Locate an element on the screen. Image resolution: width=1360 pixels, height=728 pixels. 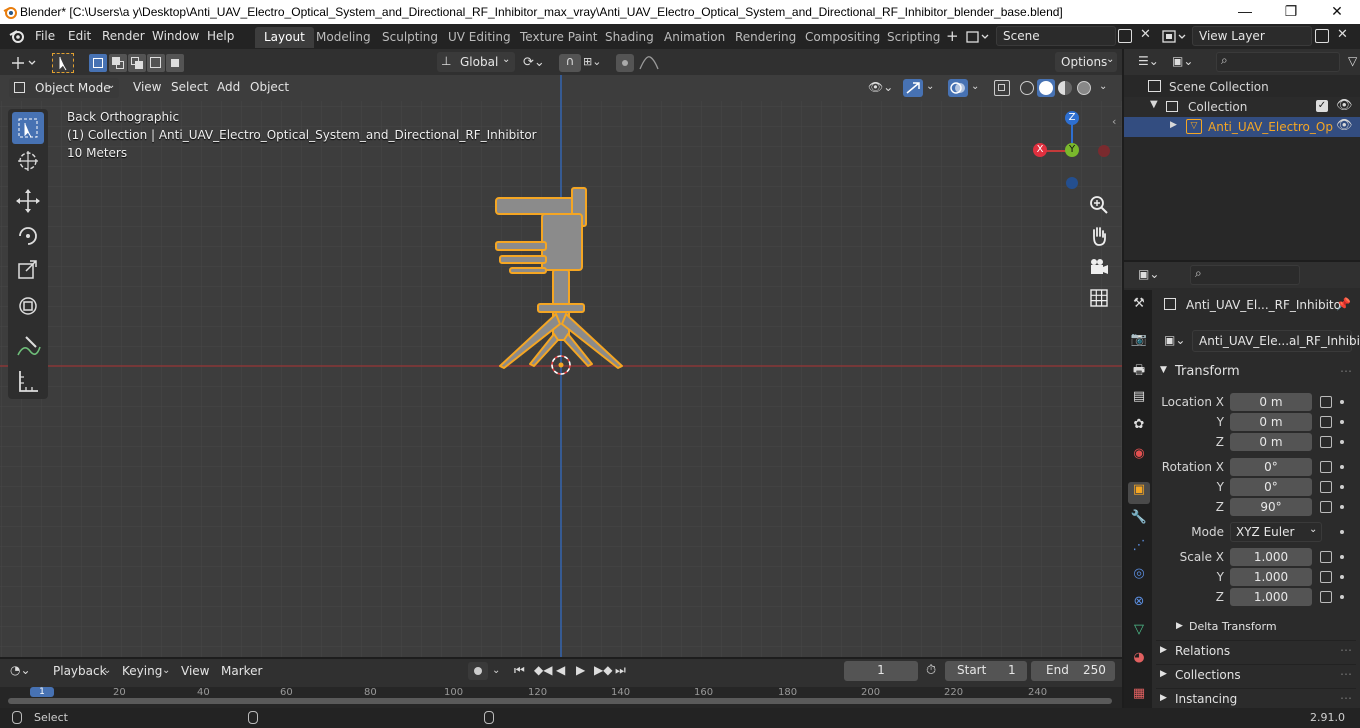
jump-start-icon: ⏮ is located at coordinates (519, 670).